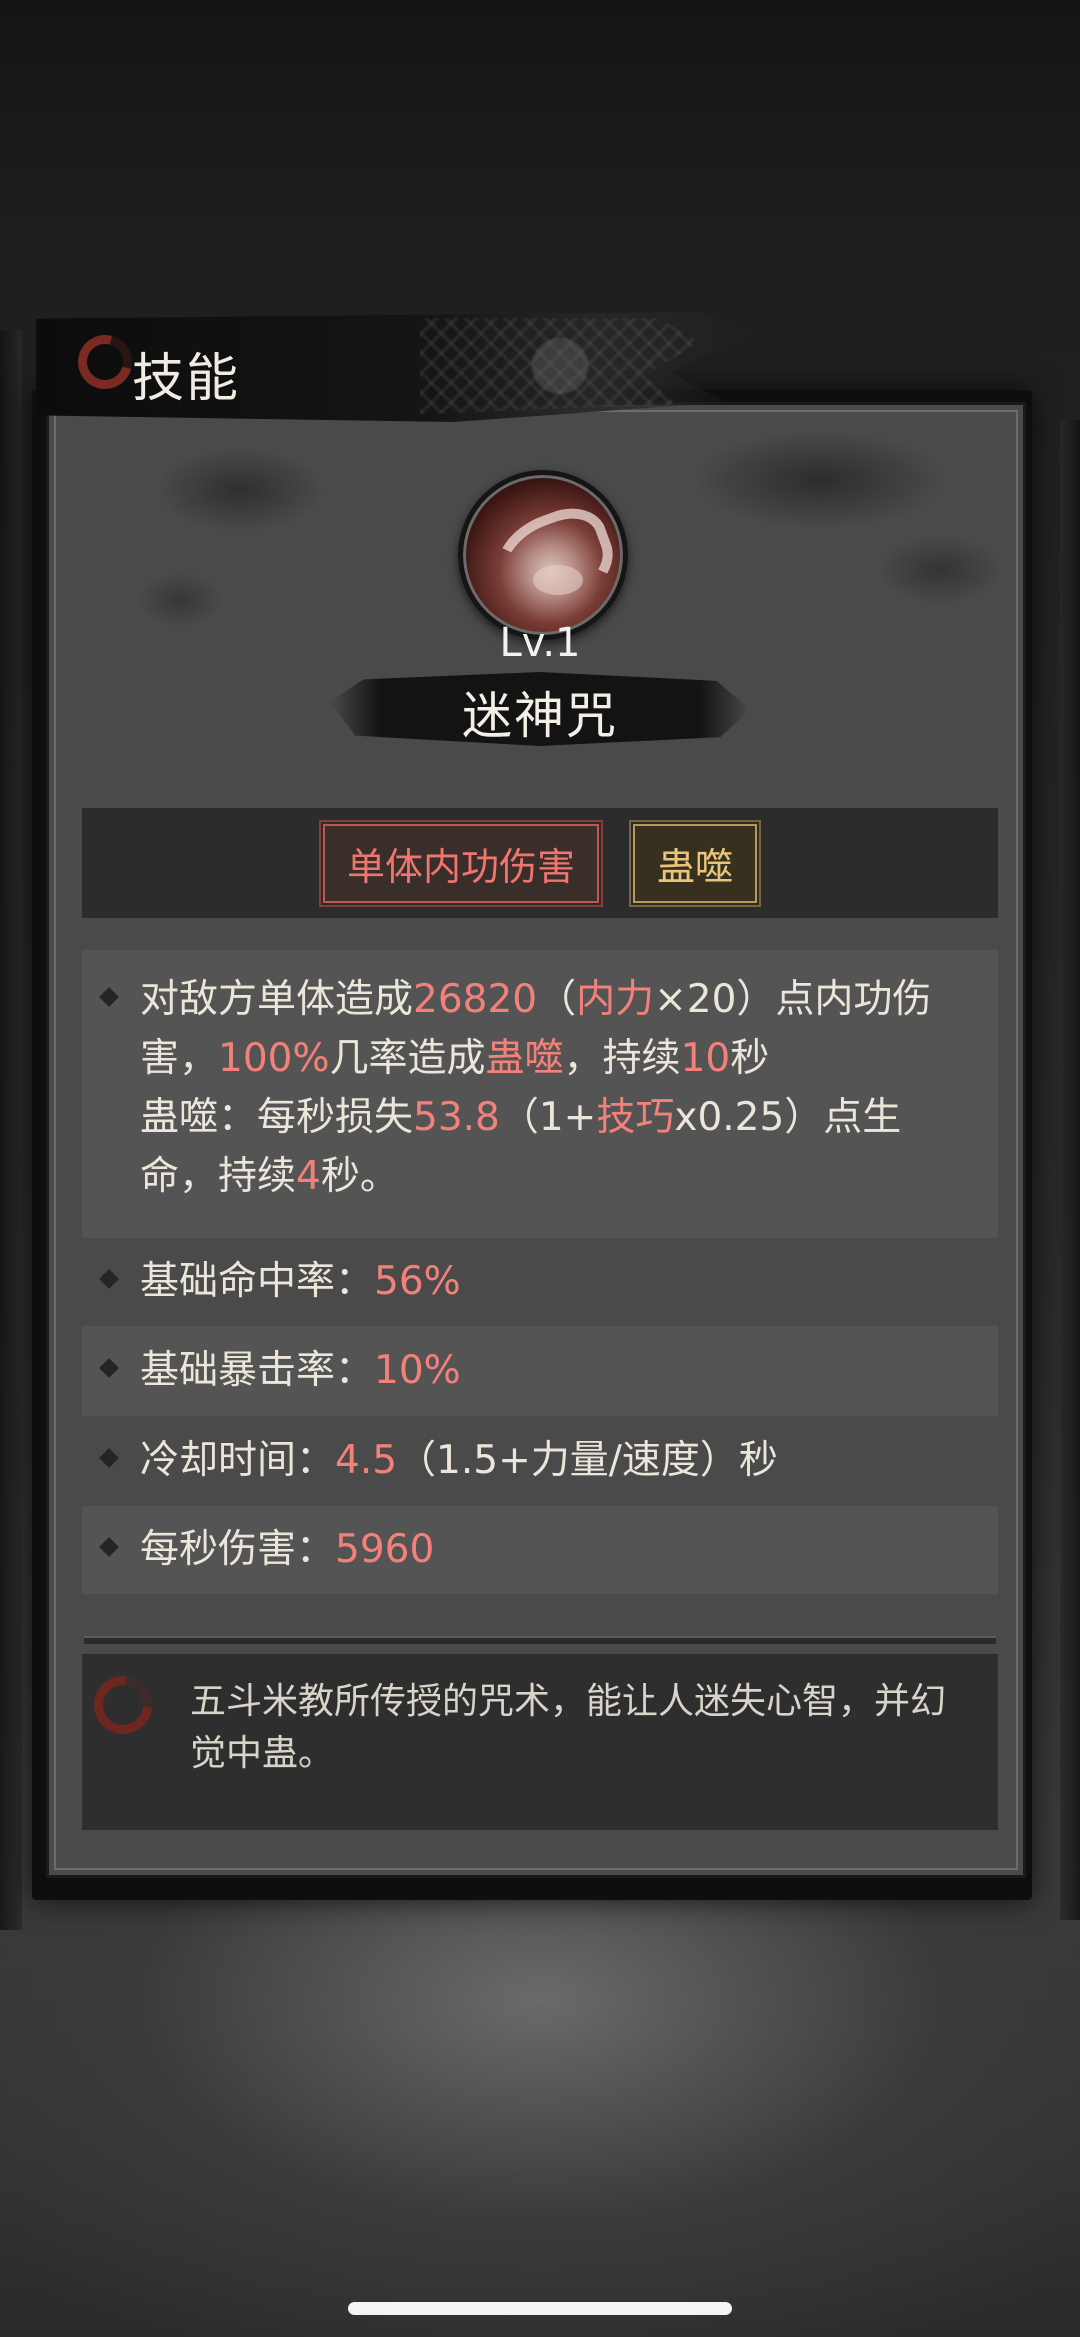 The image size is (1080, 2337). I want to click on home-indicator, so click(540, 2308).